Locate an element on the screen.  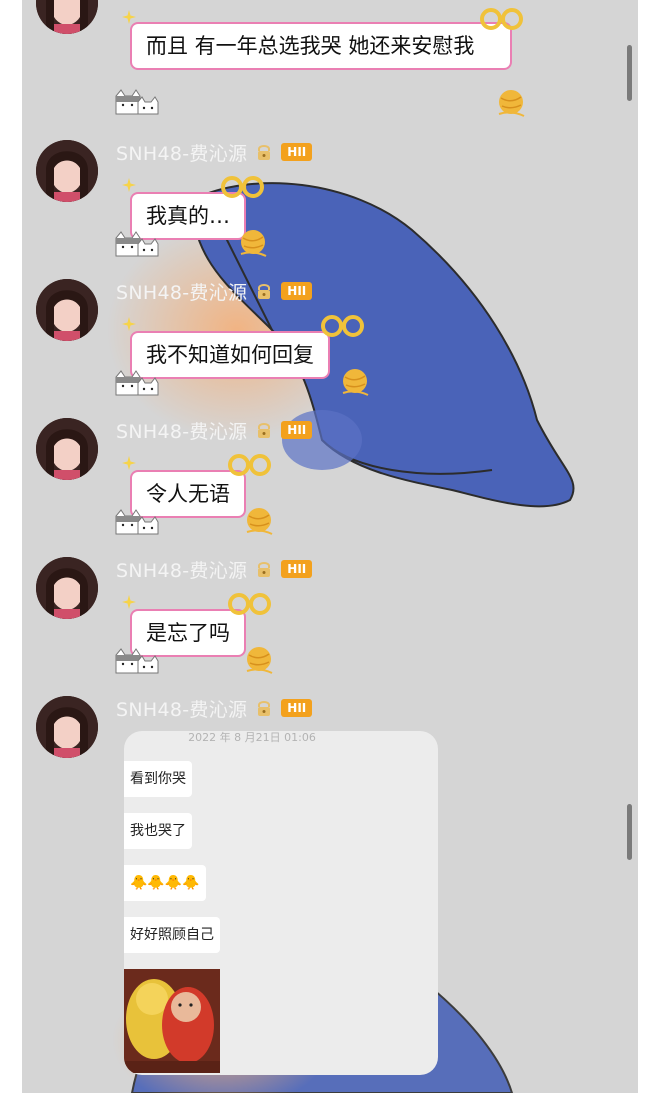
scrollbar-top is located at coordinates (629, 73).